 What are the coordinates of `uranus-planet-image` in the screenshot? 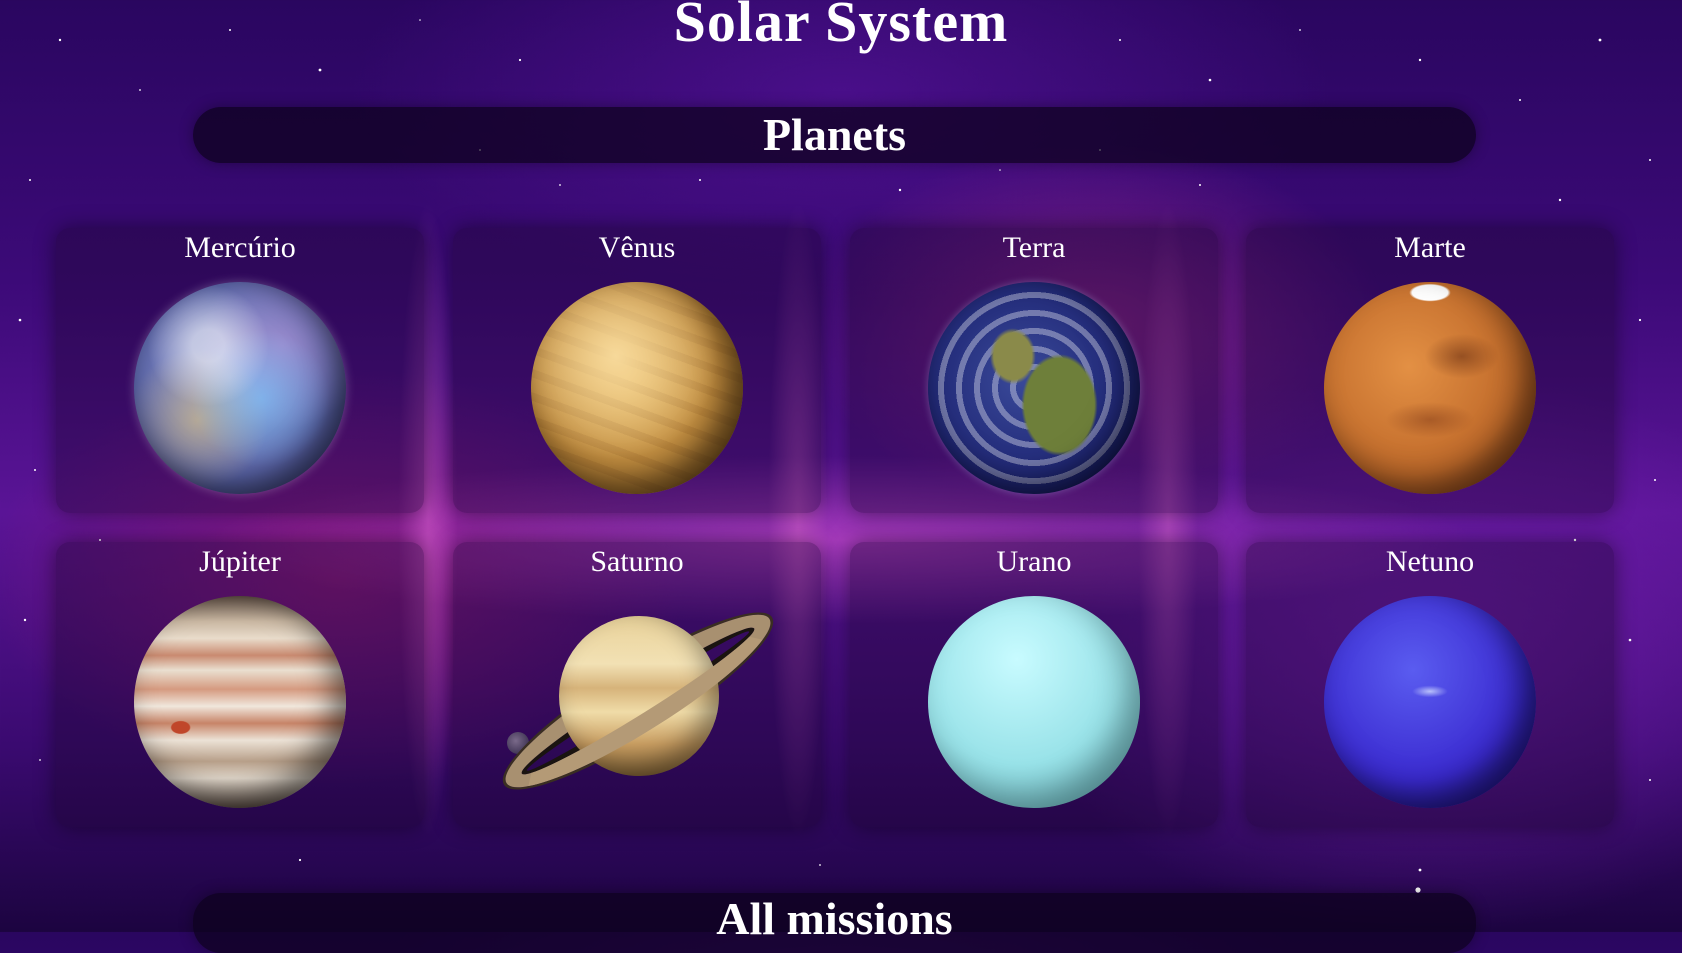 It's located at (1034, 702).